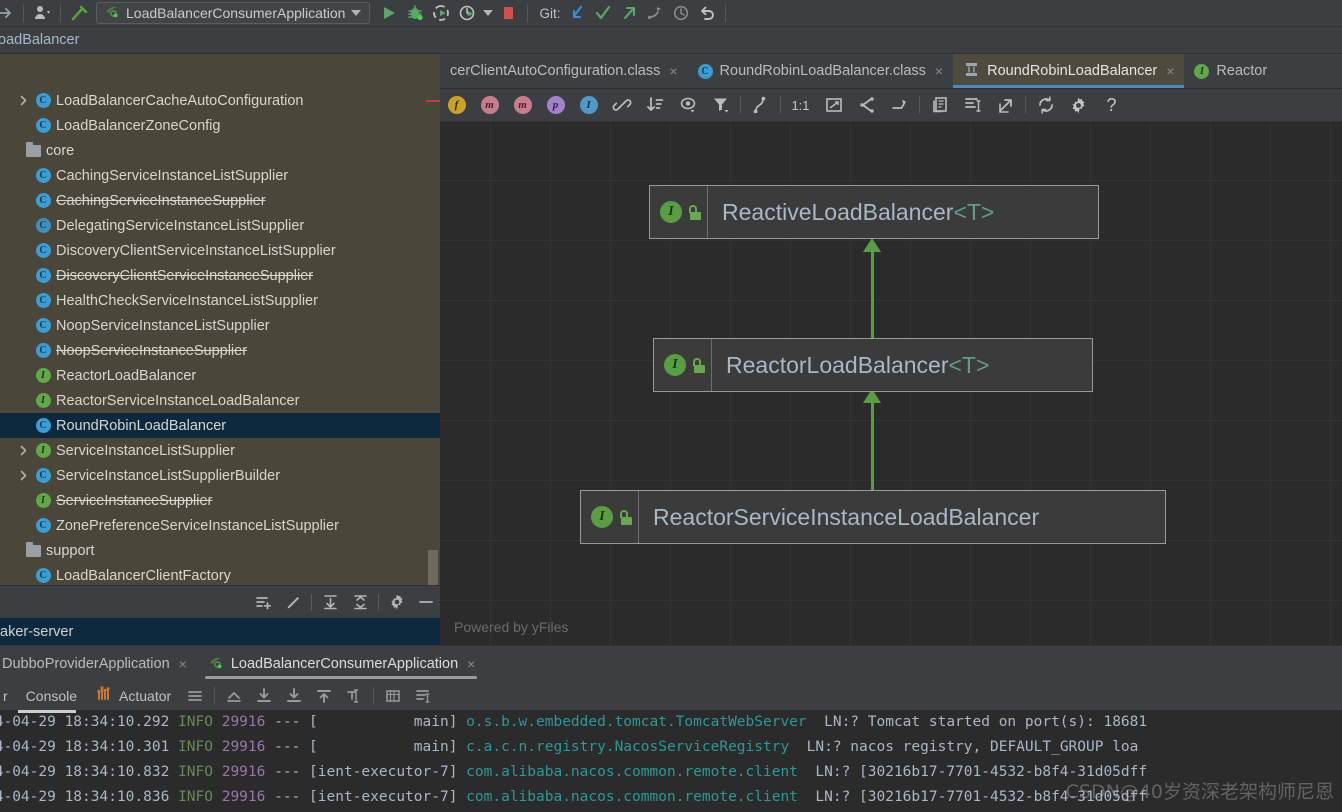 The height and width of the screenshot is (812, 1342). I want to click on help-question-icon: ?, so click(1111, 105).